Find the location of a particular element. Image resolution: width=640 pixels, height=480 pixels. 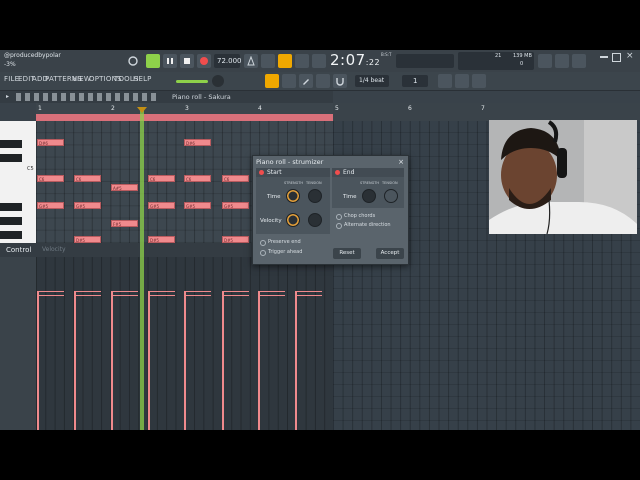

piano-roll-tool-icons is located at coordinates (86, 97).